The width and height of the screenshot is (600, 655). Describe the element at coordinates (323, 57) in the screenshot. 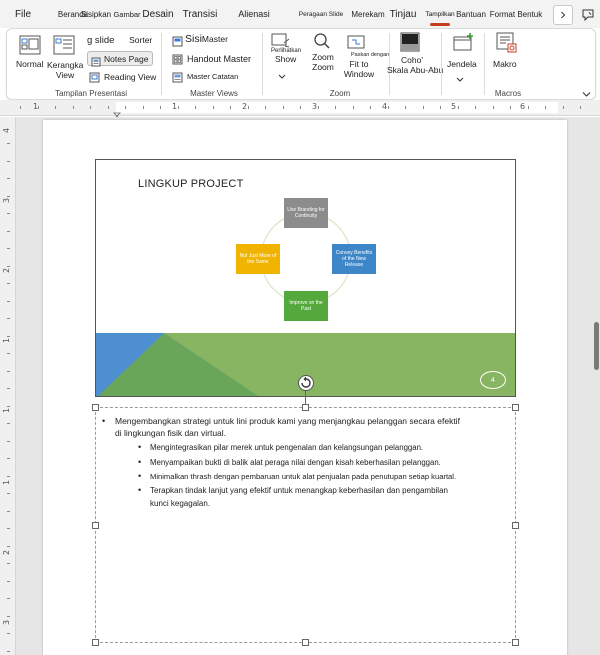

I see `zoom-label-1: Zoom` at that location.